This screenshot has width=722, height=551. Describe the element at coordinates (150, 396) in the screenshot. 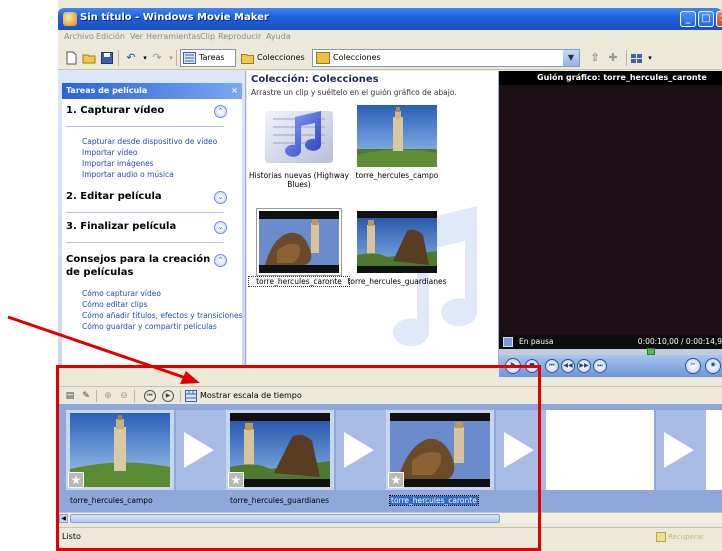

I see `rewind-storyboard-icon: ⏮` at that location.